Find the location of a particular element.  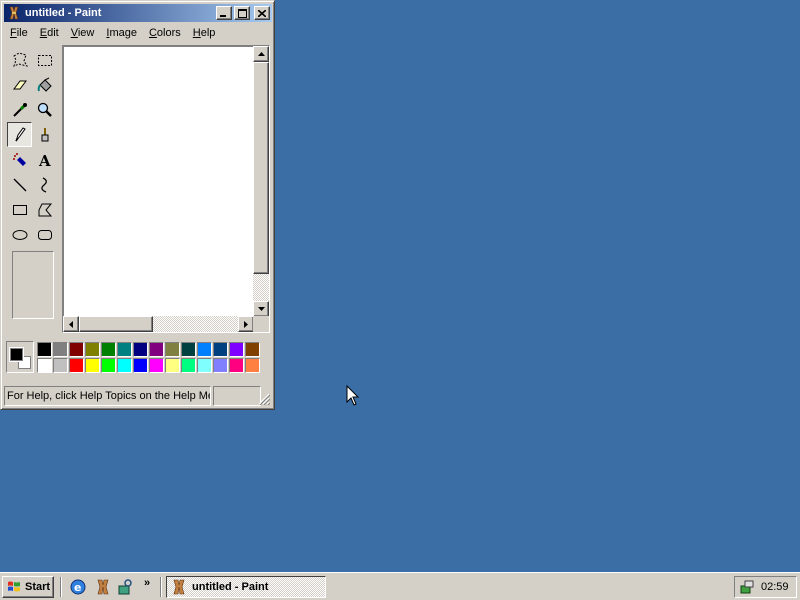

quick-launch-chevron: » is located at coordinates (147, 583).